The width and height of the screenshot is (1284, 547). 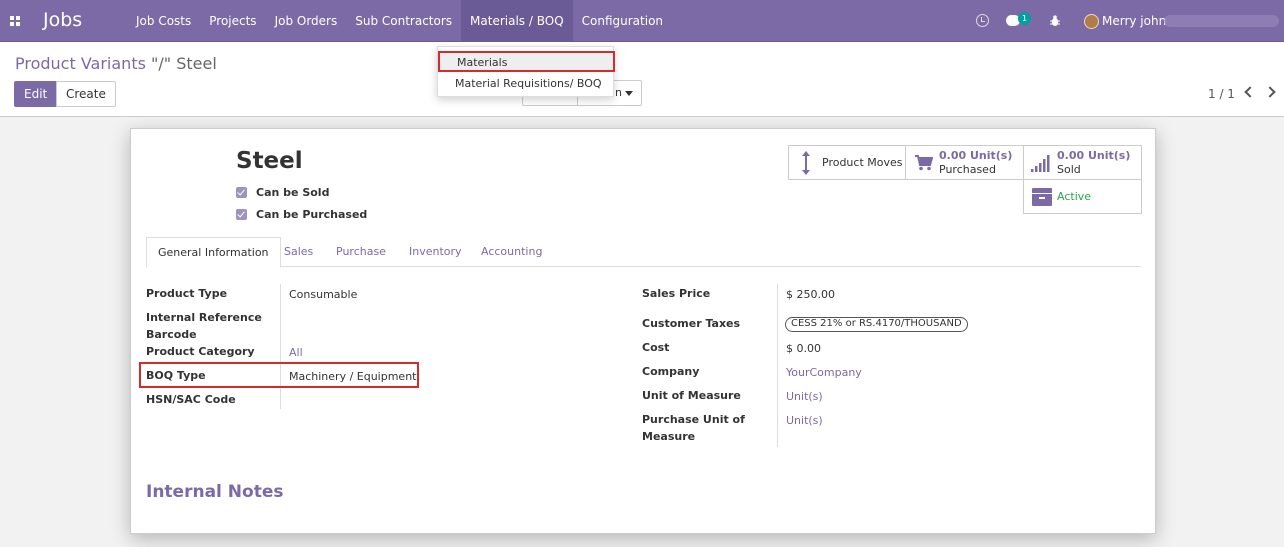 I want to click on left-group-divider, so click(x=280, y=346).